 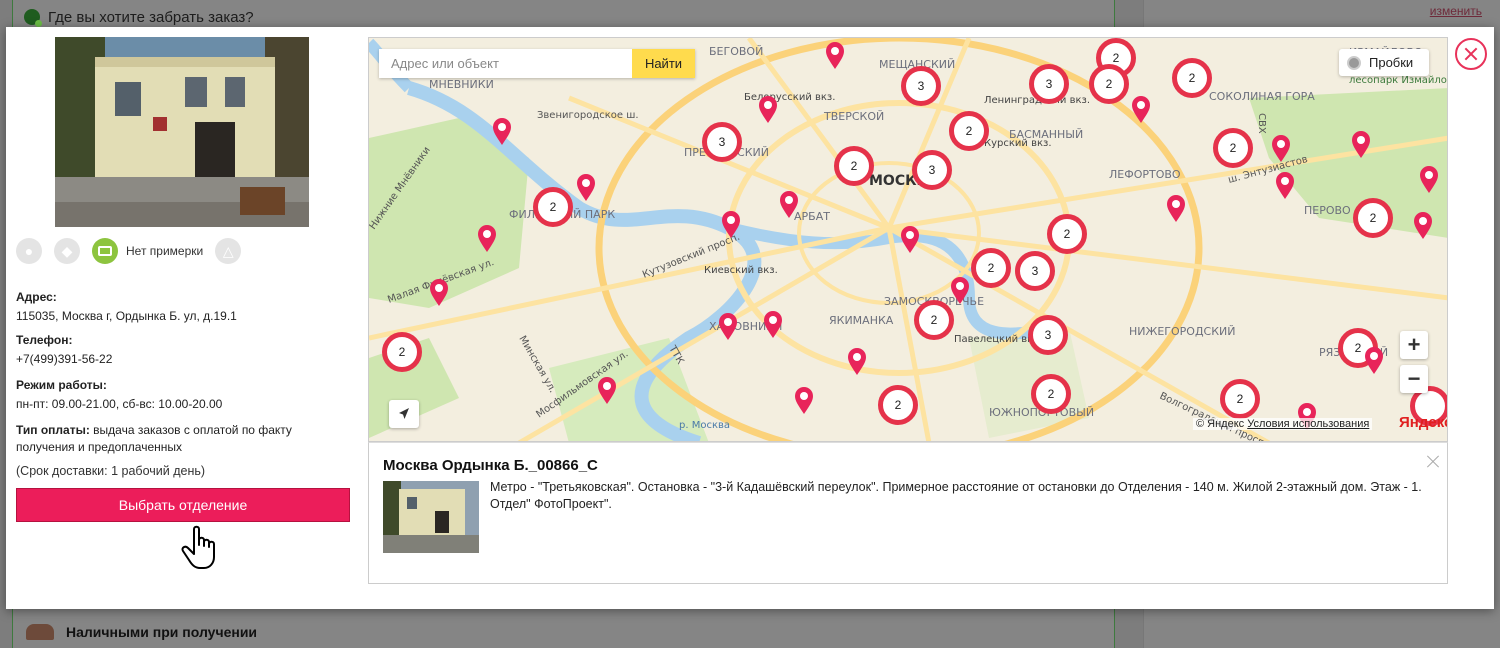 What do you see at coordinates (537, 364) in the screenshot?
I see `map-label: Минская ул.` at bounding box center [537, 364].